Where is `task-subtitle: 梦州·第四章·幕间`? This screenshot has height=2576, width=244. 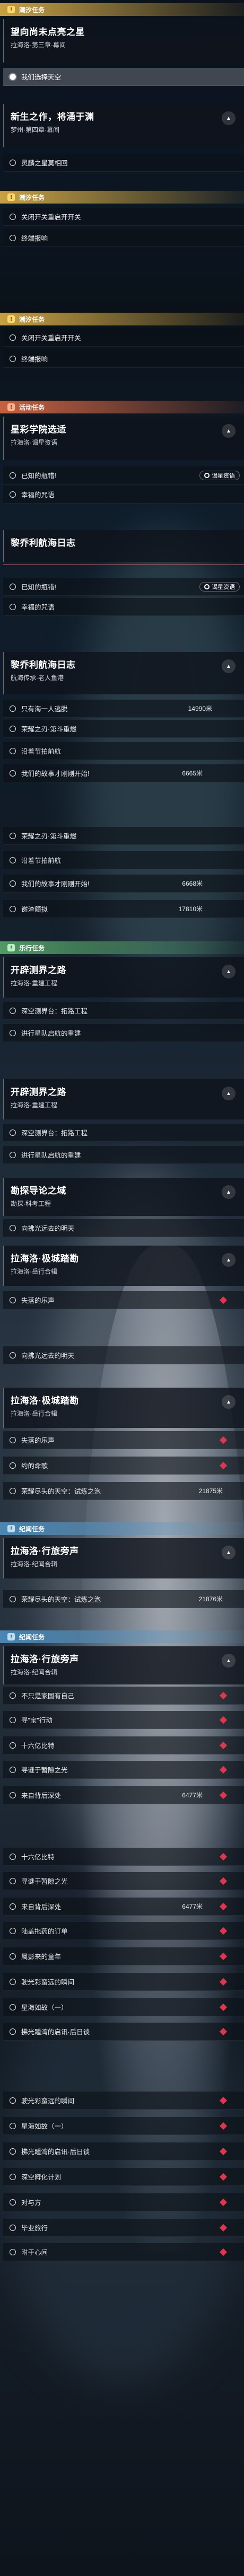 task-subtitle: 梦州·第四章·幕间 is located at coordinates (35, 130).